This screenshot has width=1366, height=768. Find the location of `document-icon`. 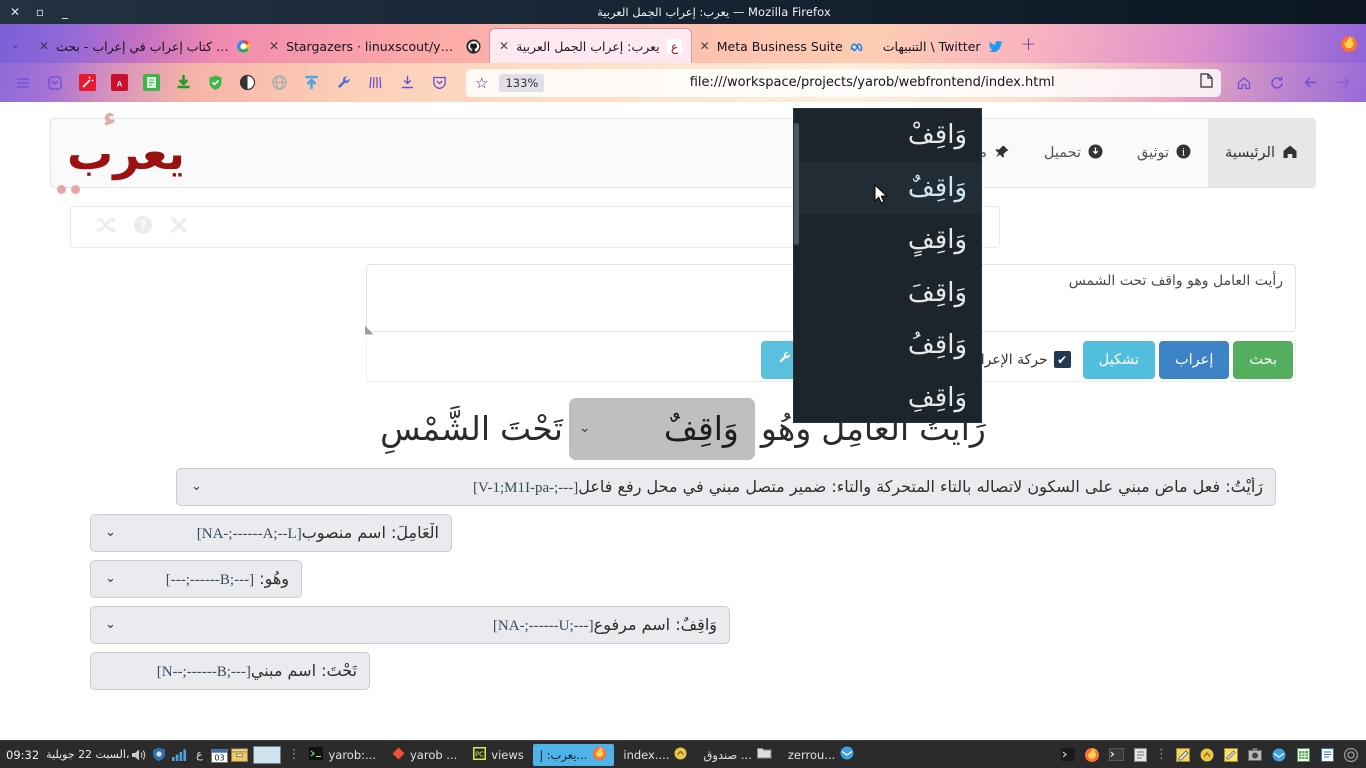

document-icon is located at coordinates (1327, 755).